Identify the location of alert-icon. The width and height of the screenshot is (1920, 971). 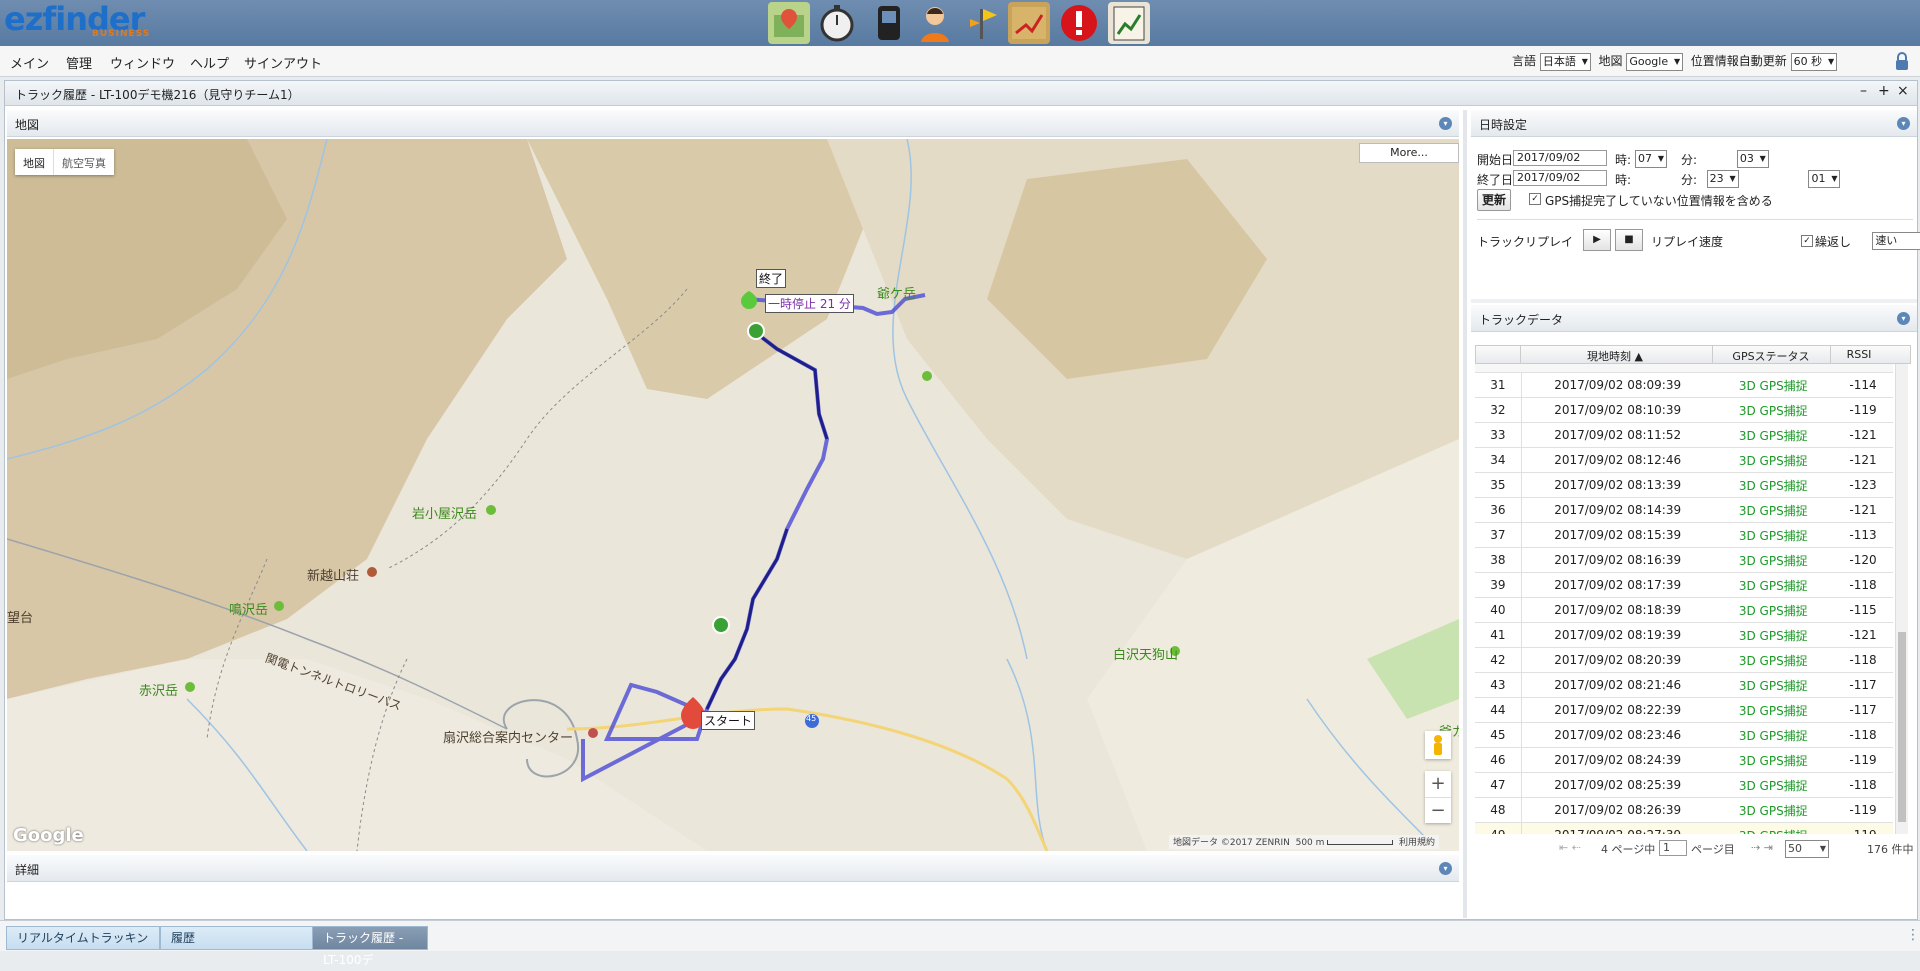
(1079, 23).